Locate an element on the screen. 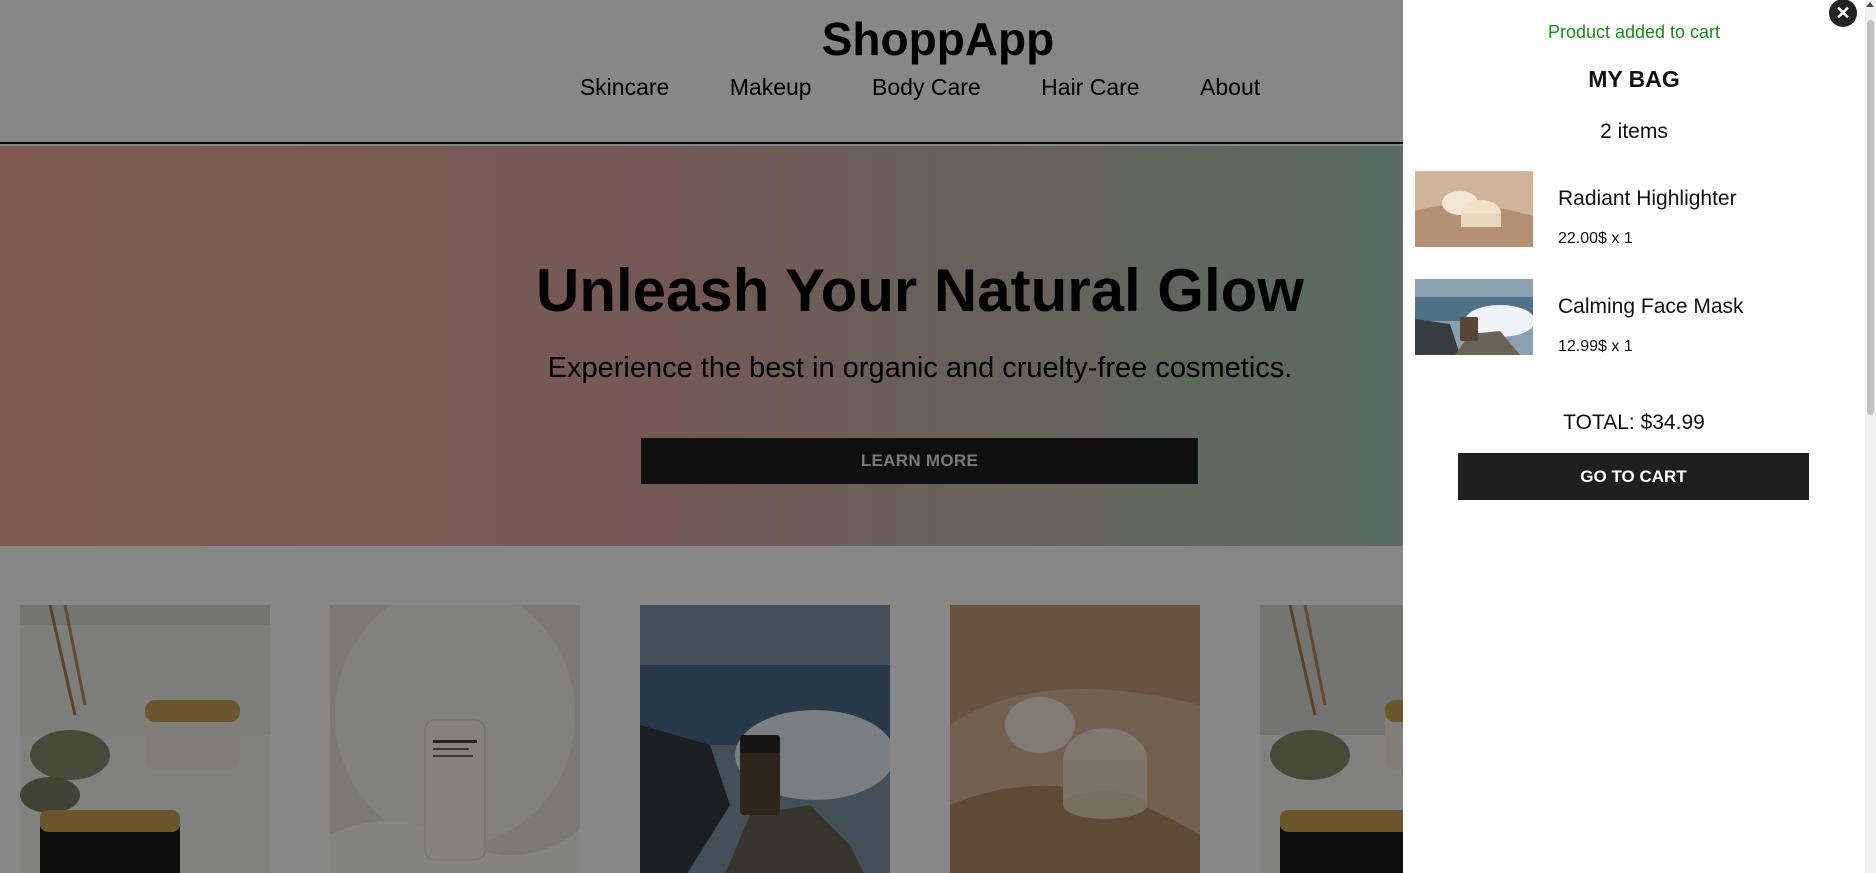 This screenshot has height=873, width=1876. cart-item: Radiant Highlighter 22.00$ x 1 is located at coordinates (1635, 209).